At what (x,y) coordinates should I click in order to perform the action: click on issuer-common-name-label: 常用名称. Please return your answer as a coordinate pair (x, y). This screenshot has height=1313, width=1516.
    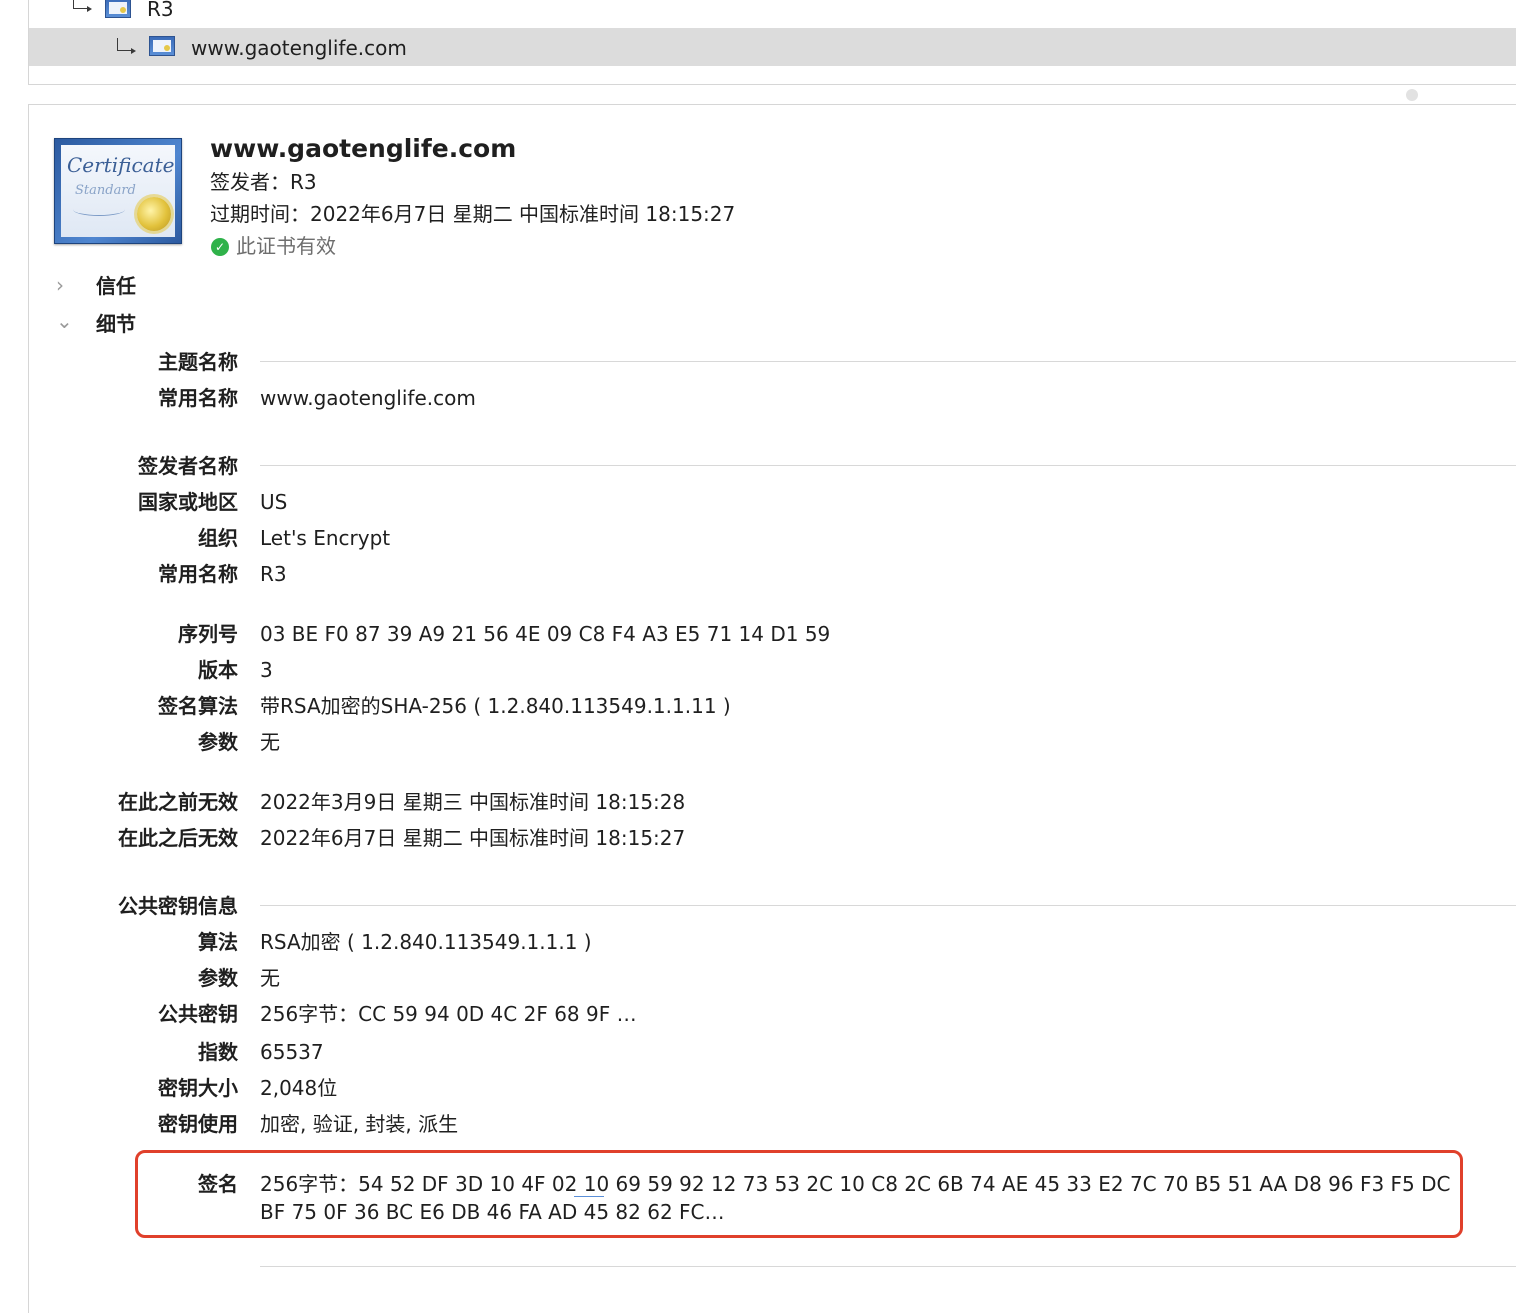
    Looking at the image, I should click on (198, 574).